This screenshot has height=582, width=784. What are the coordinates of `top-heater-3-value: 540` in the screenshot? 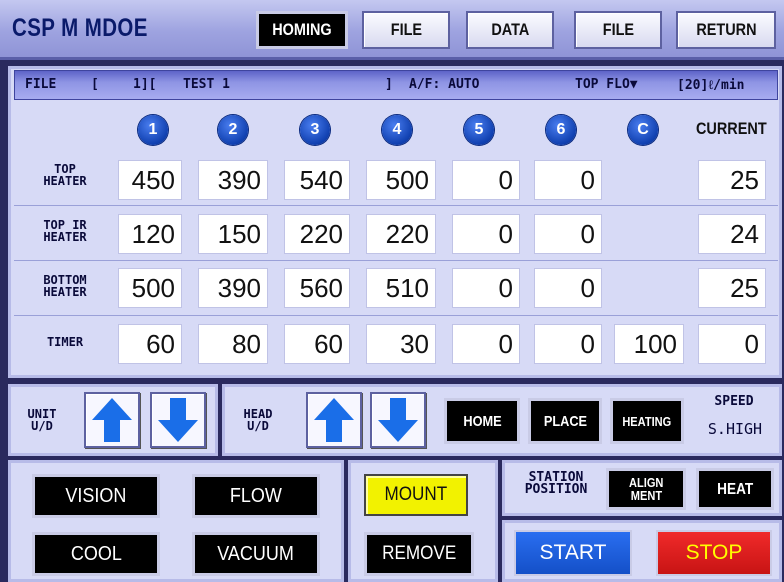 It's located at (317, 180).